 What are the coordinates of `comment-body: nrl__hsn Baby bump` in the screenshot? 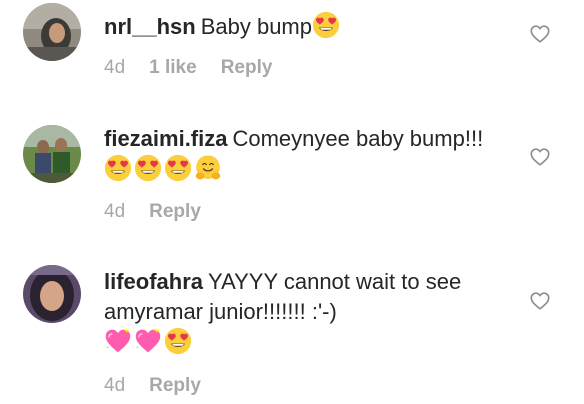 It's located at (304, 26).